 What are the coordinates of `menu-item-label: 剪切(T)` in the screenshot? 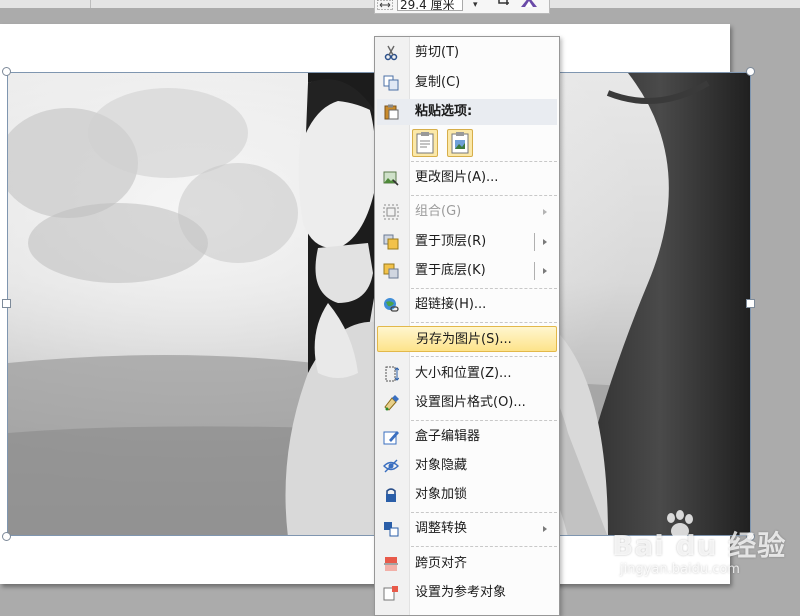 It's located at (437, 52).